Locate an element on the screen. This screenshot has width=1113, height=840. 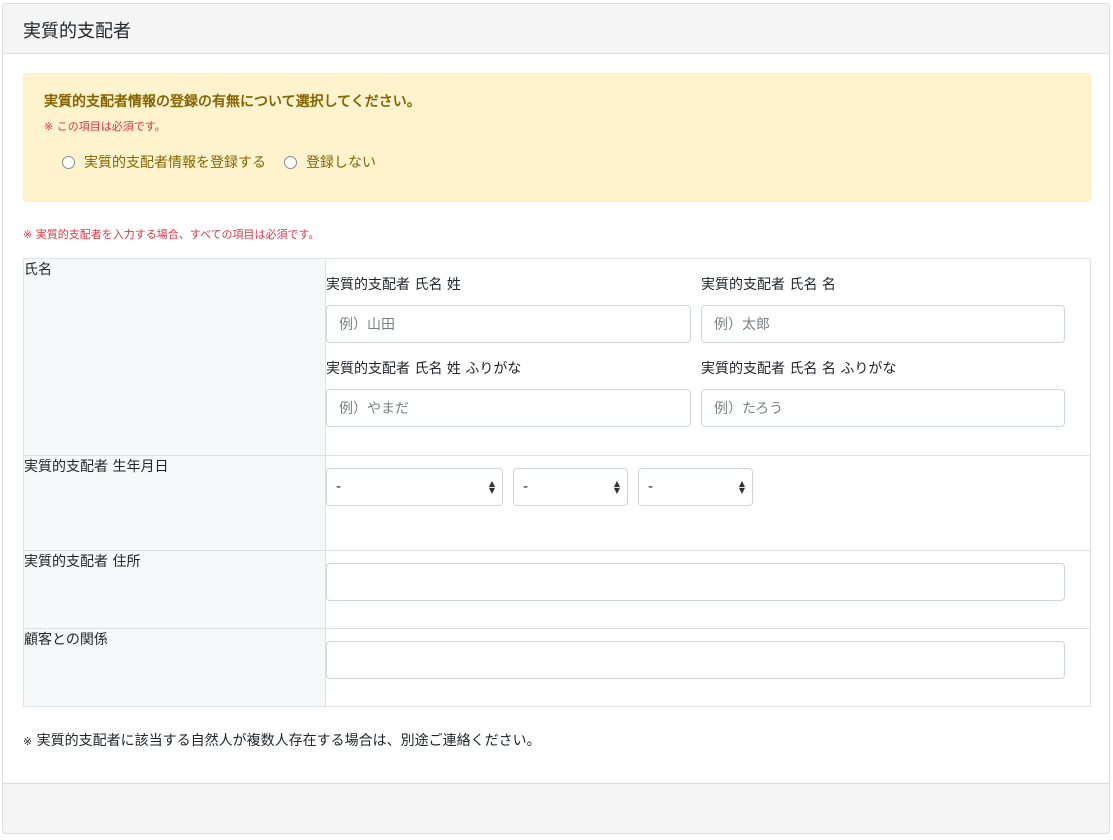
name-row-label: 氏名 is located at coordinates (174, 357).